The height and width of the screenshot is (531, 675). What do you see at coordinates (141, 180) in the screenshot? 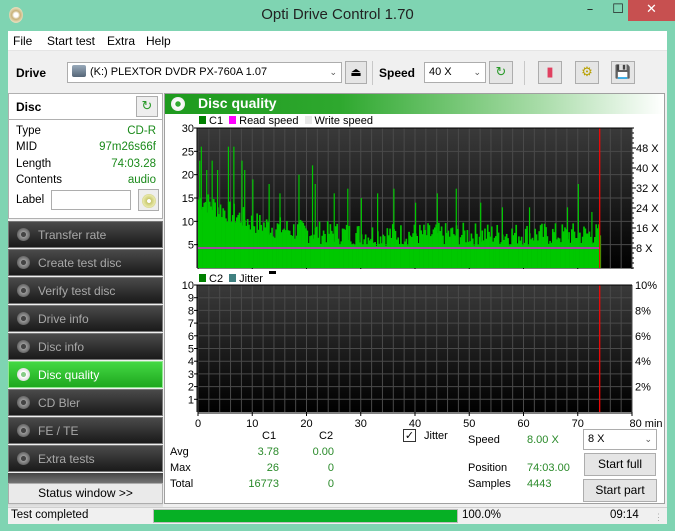
I see `disc-contents-value: audio` at bounding box center [141, 180].